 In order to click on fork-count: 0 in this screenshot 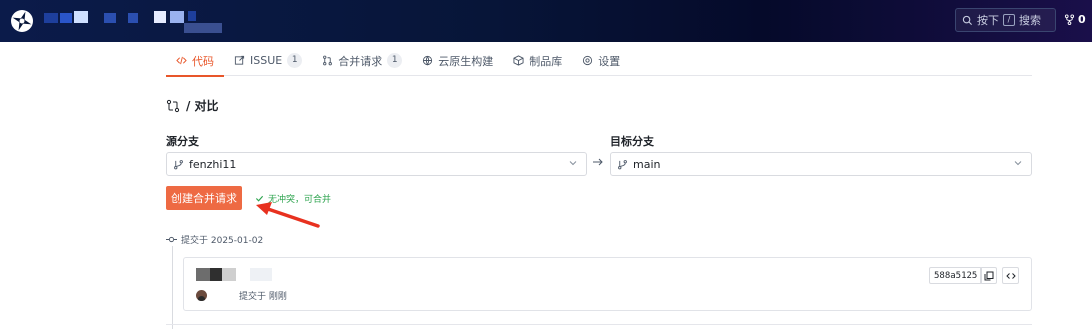, I will do `click(1082, 19)`.